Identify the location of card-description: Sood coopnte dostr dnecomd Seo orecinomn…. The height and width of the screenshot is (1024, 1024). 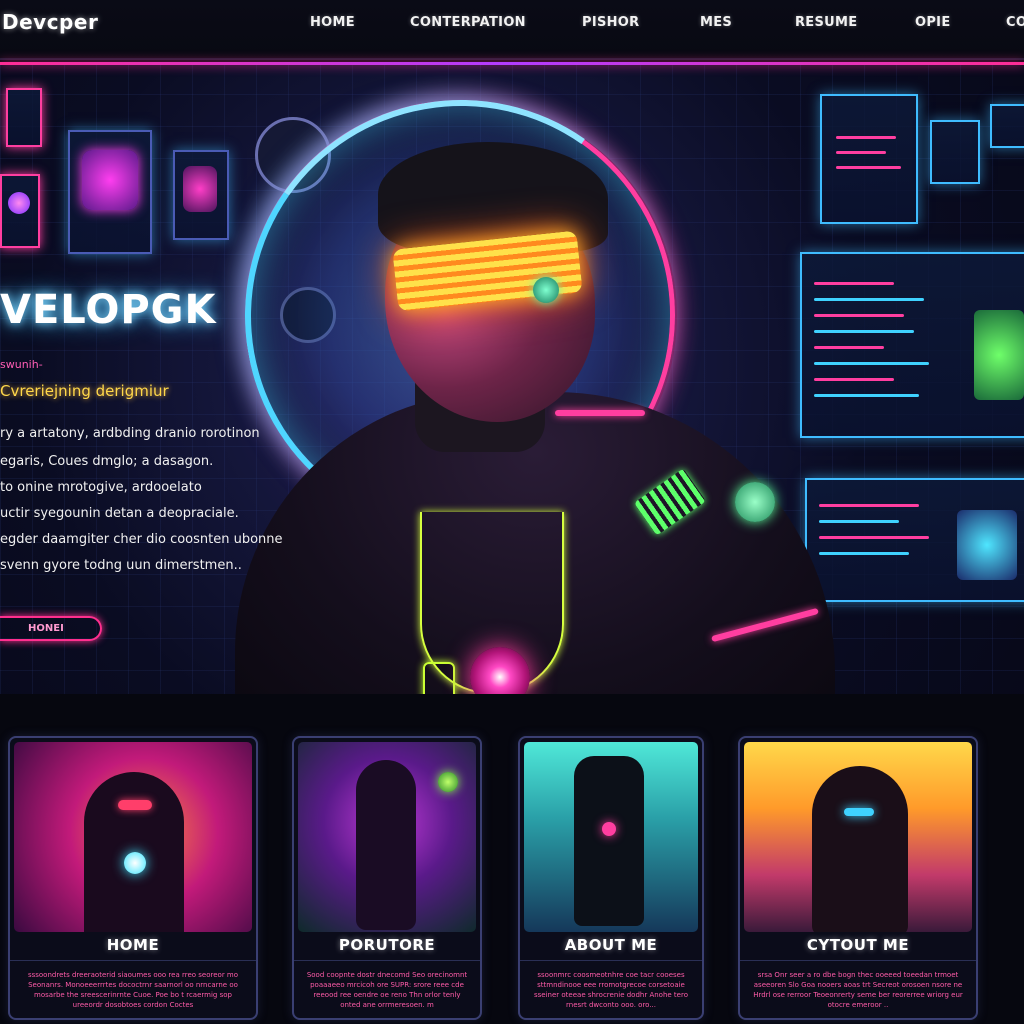
(387, 990).